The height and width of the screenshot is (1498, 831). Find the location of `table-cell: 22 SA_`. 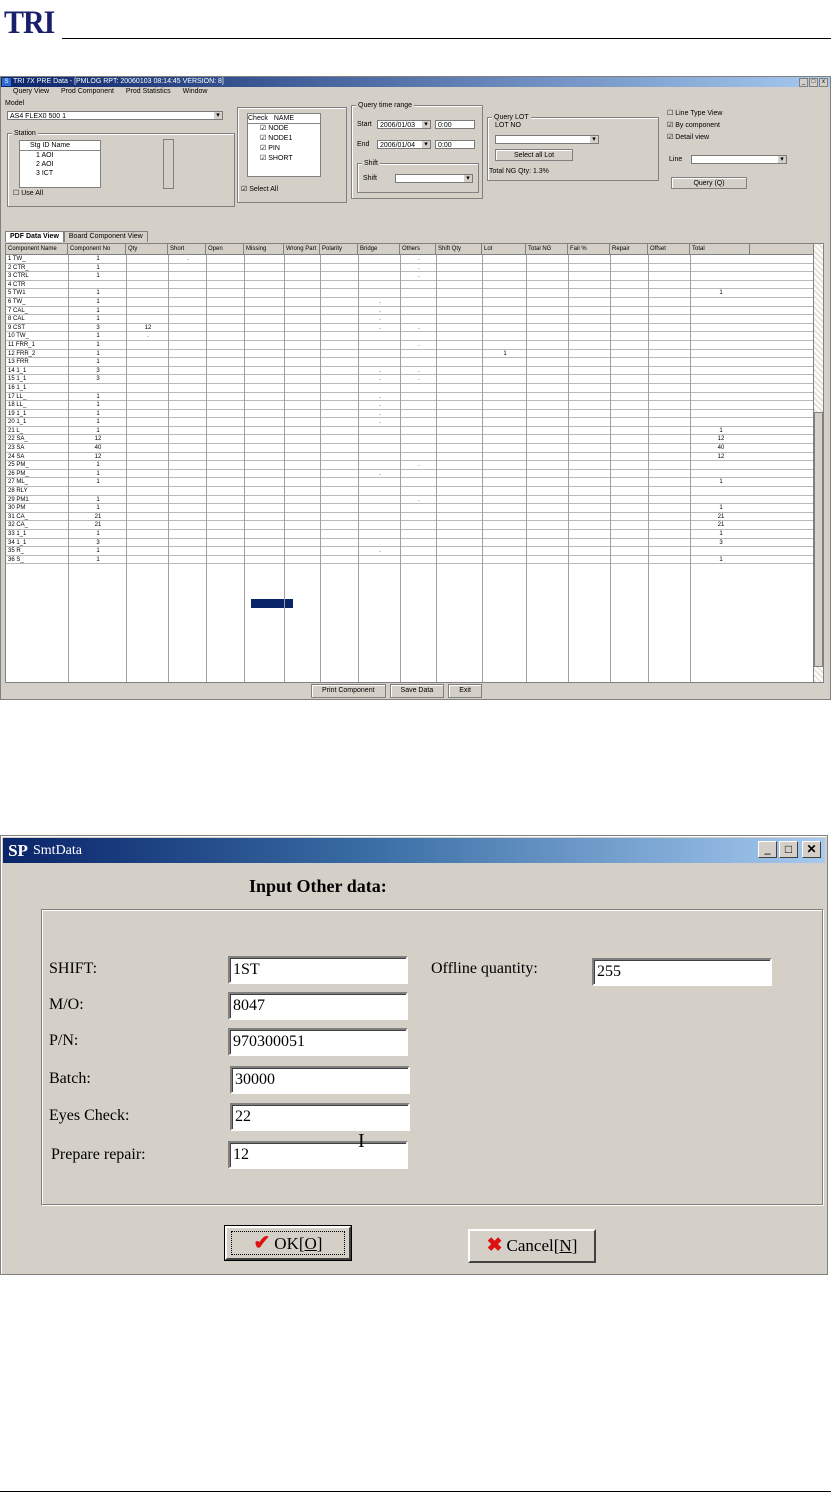

table-cell: 22 SA_ is located at coordinates (37, 439).